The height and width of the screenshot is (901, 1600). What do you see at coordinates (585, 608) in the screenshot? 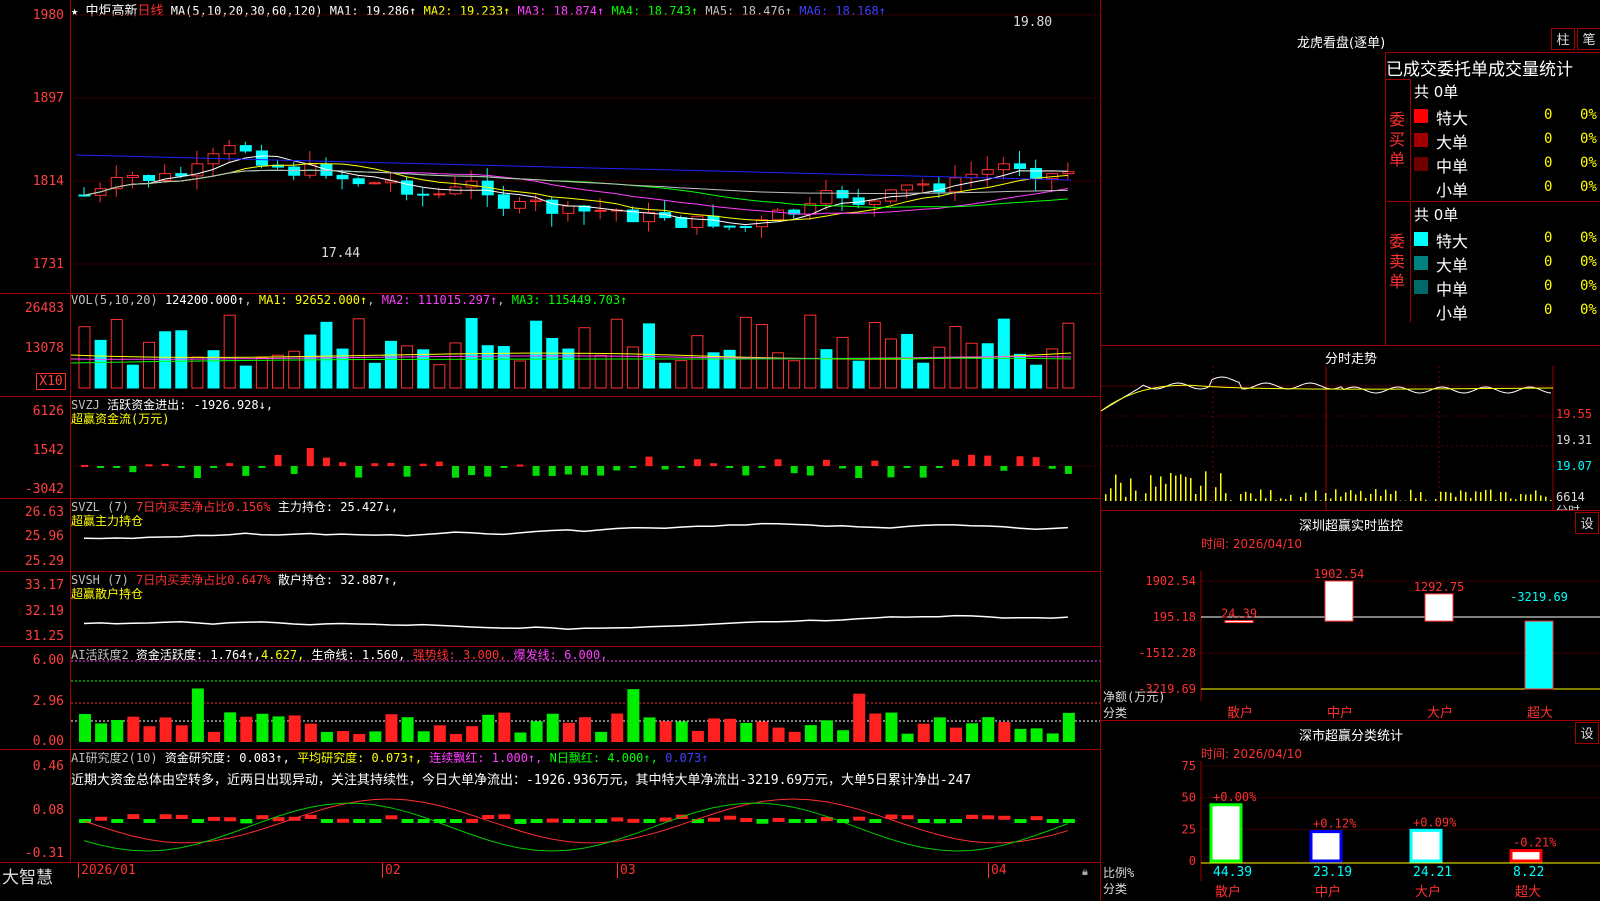
I see `retail-holdings-chart` at bounding box center [585, 608].